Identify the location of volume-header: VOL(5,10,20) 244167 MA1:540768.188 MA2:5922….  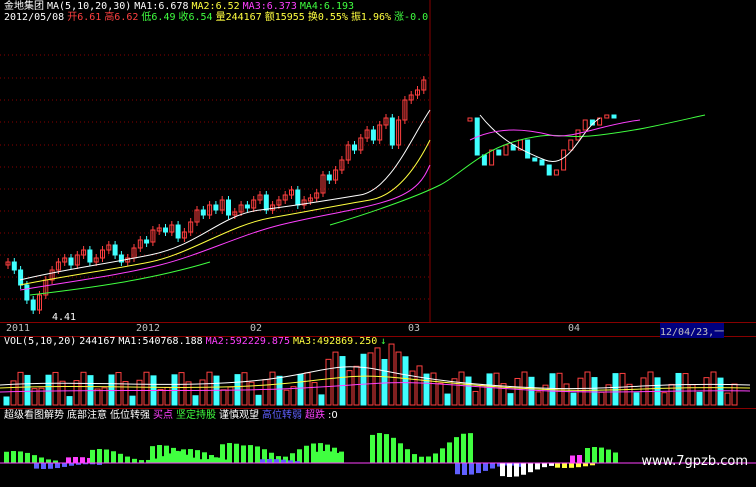
(196, 341).